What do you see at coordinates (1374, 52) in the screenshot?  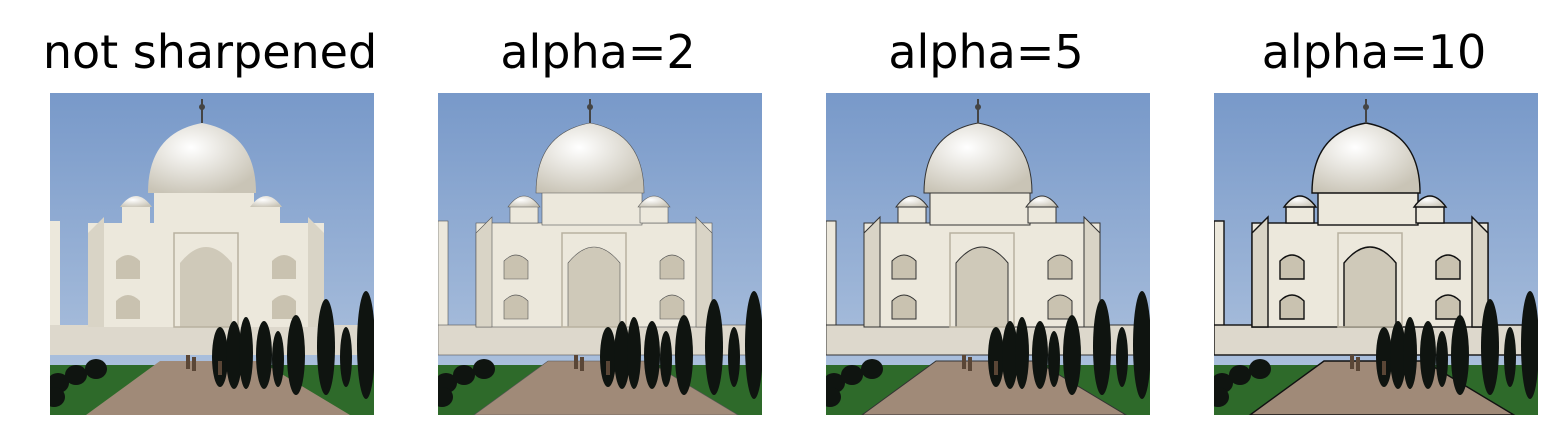 I see `panel-title: alpha=10` at bounding box center [1374, 52].